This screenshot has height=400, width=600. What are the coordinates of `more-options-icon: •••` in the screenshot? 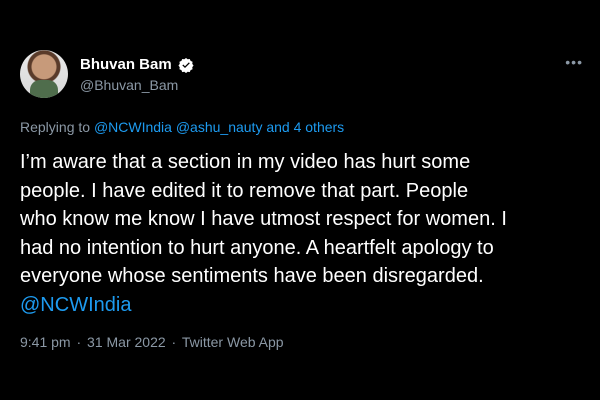 It's located at (574, 62).